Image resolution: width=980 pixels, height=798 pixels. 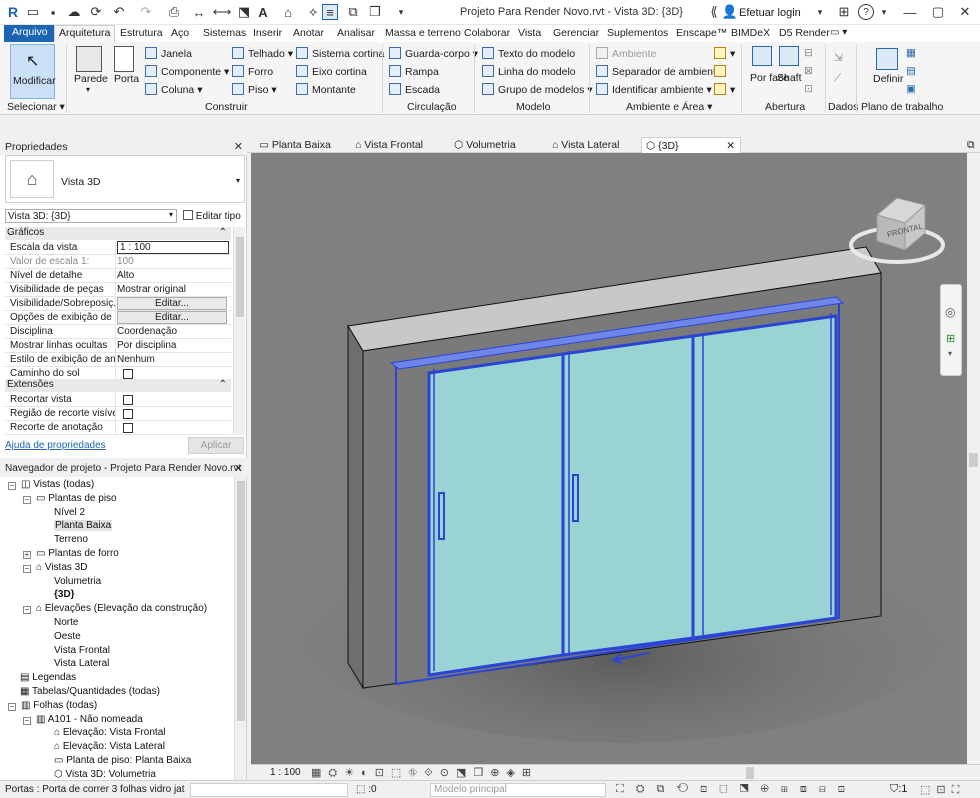 I want to click on login-label: Efetuar login, so click(x=770, y=13).